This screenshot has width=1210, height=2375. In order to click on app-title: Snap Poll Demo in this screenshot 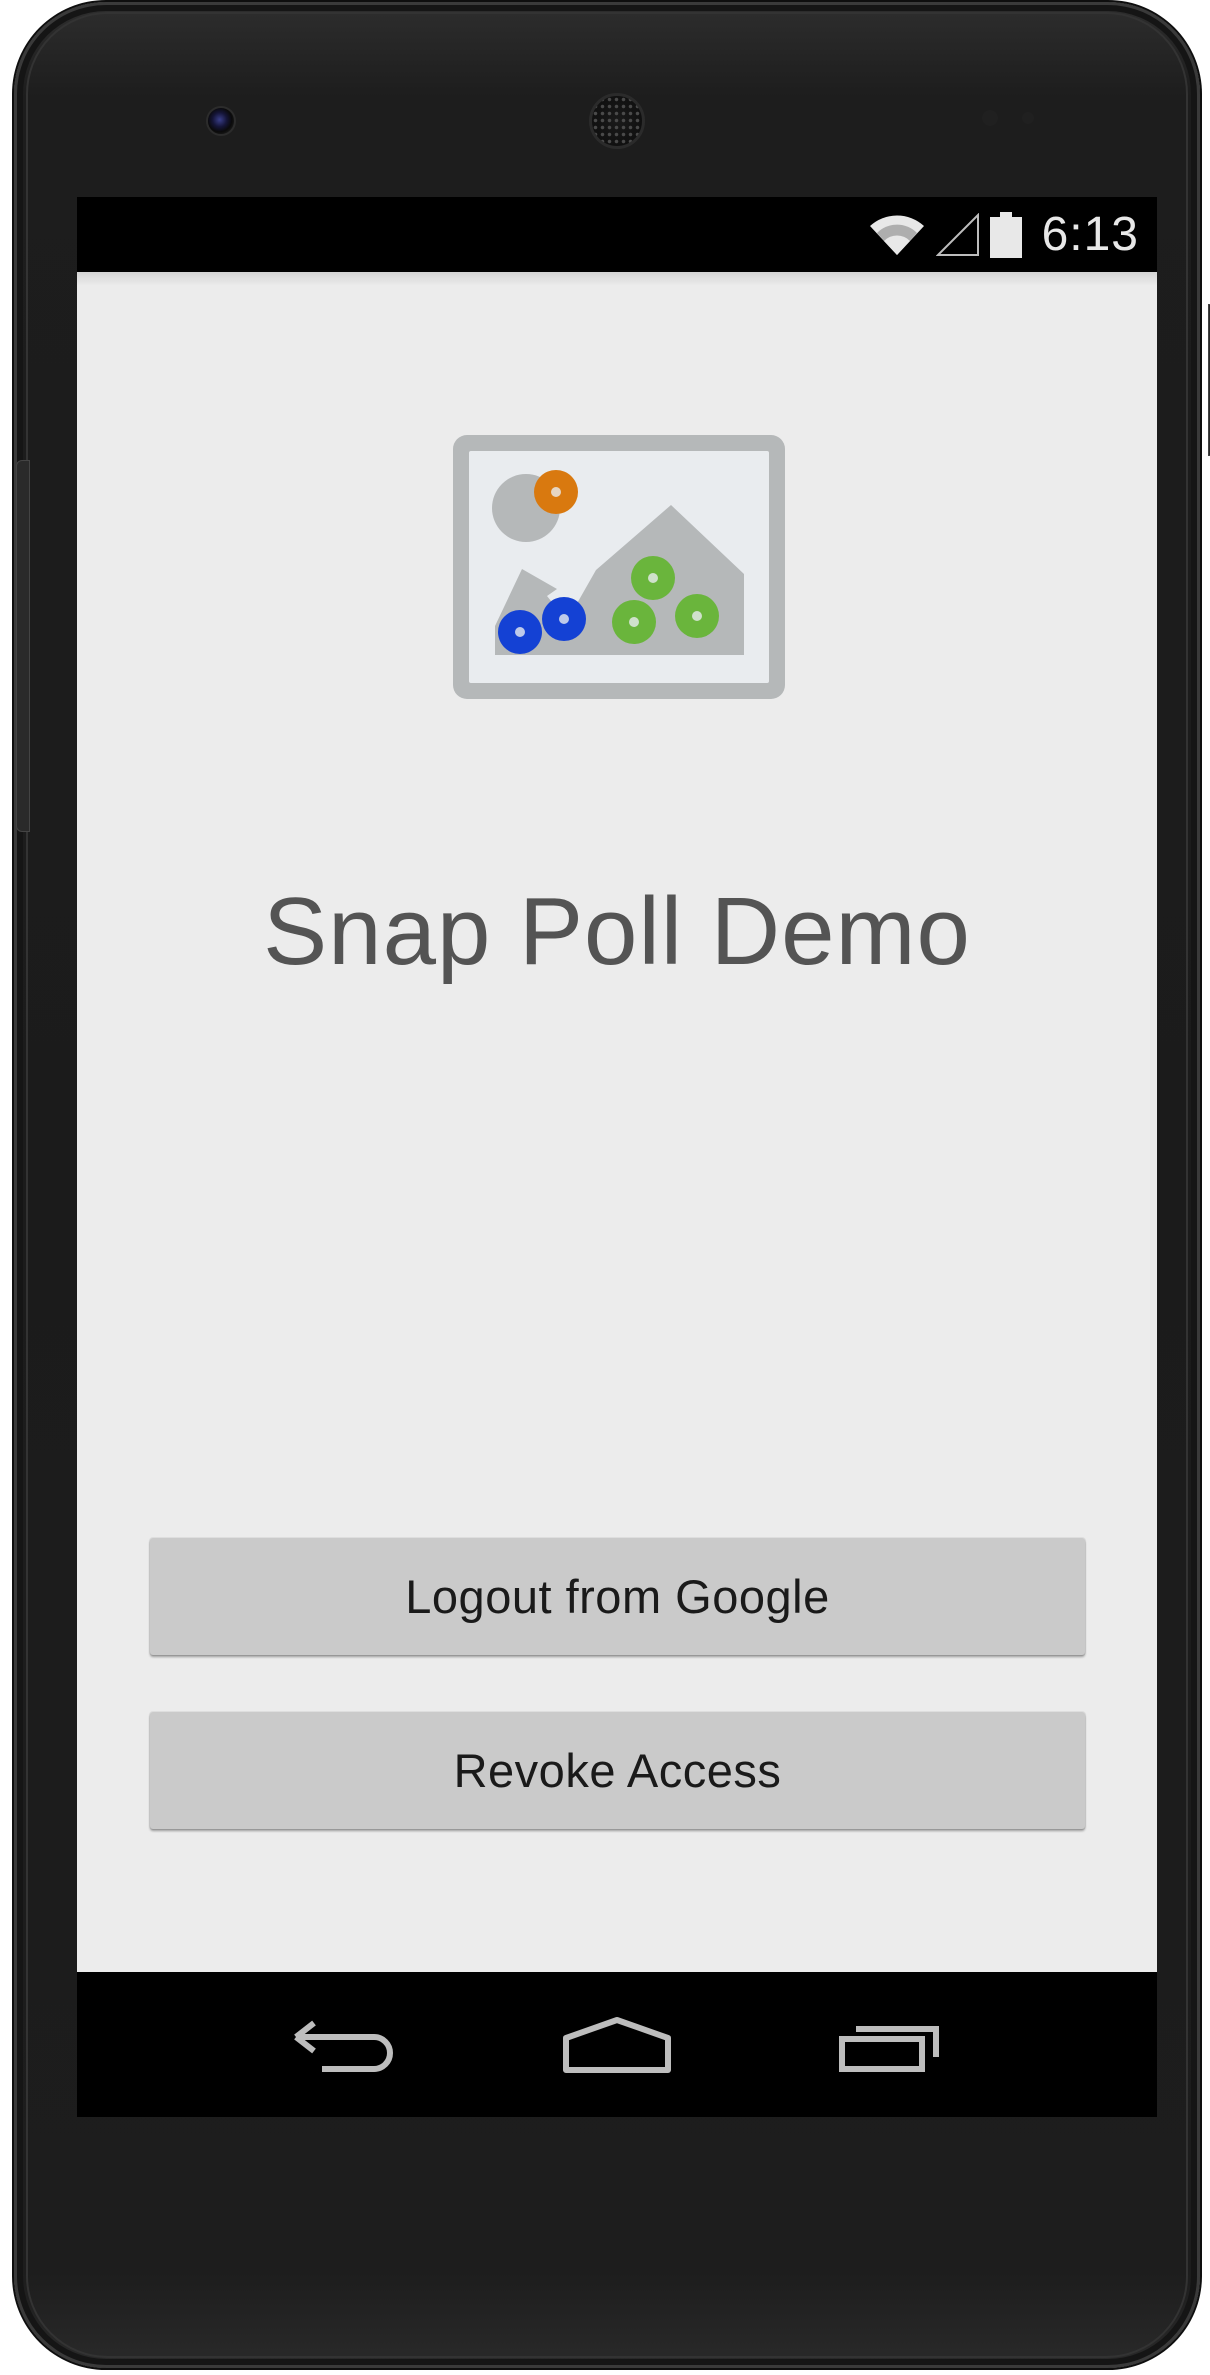, I will do `click(617, 931)`.